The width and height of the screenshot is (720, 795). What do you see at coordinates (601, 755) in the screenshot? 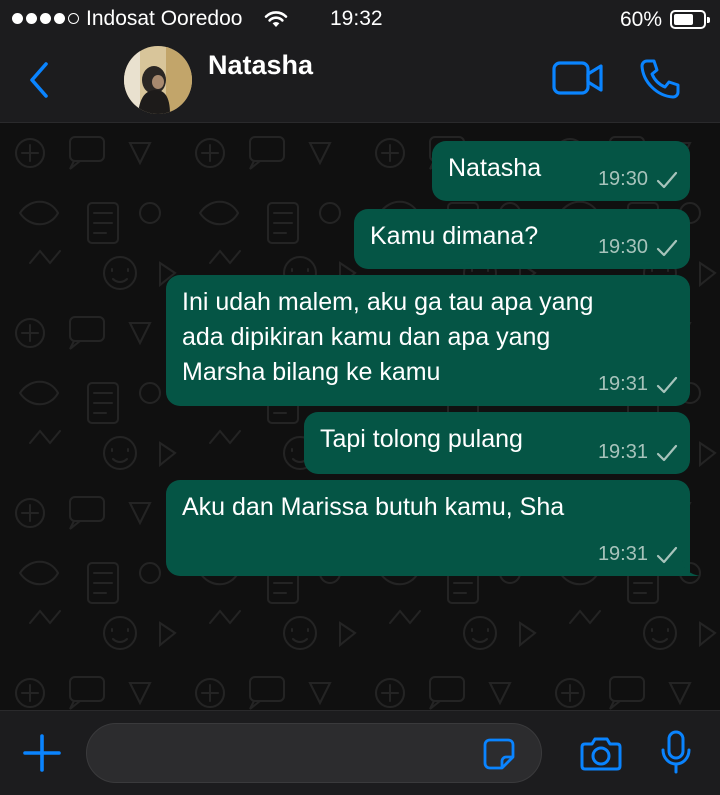
I see `camera-icon` at bounding box center [601, 755].